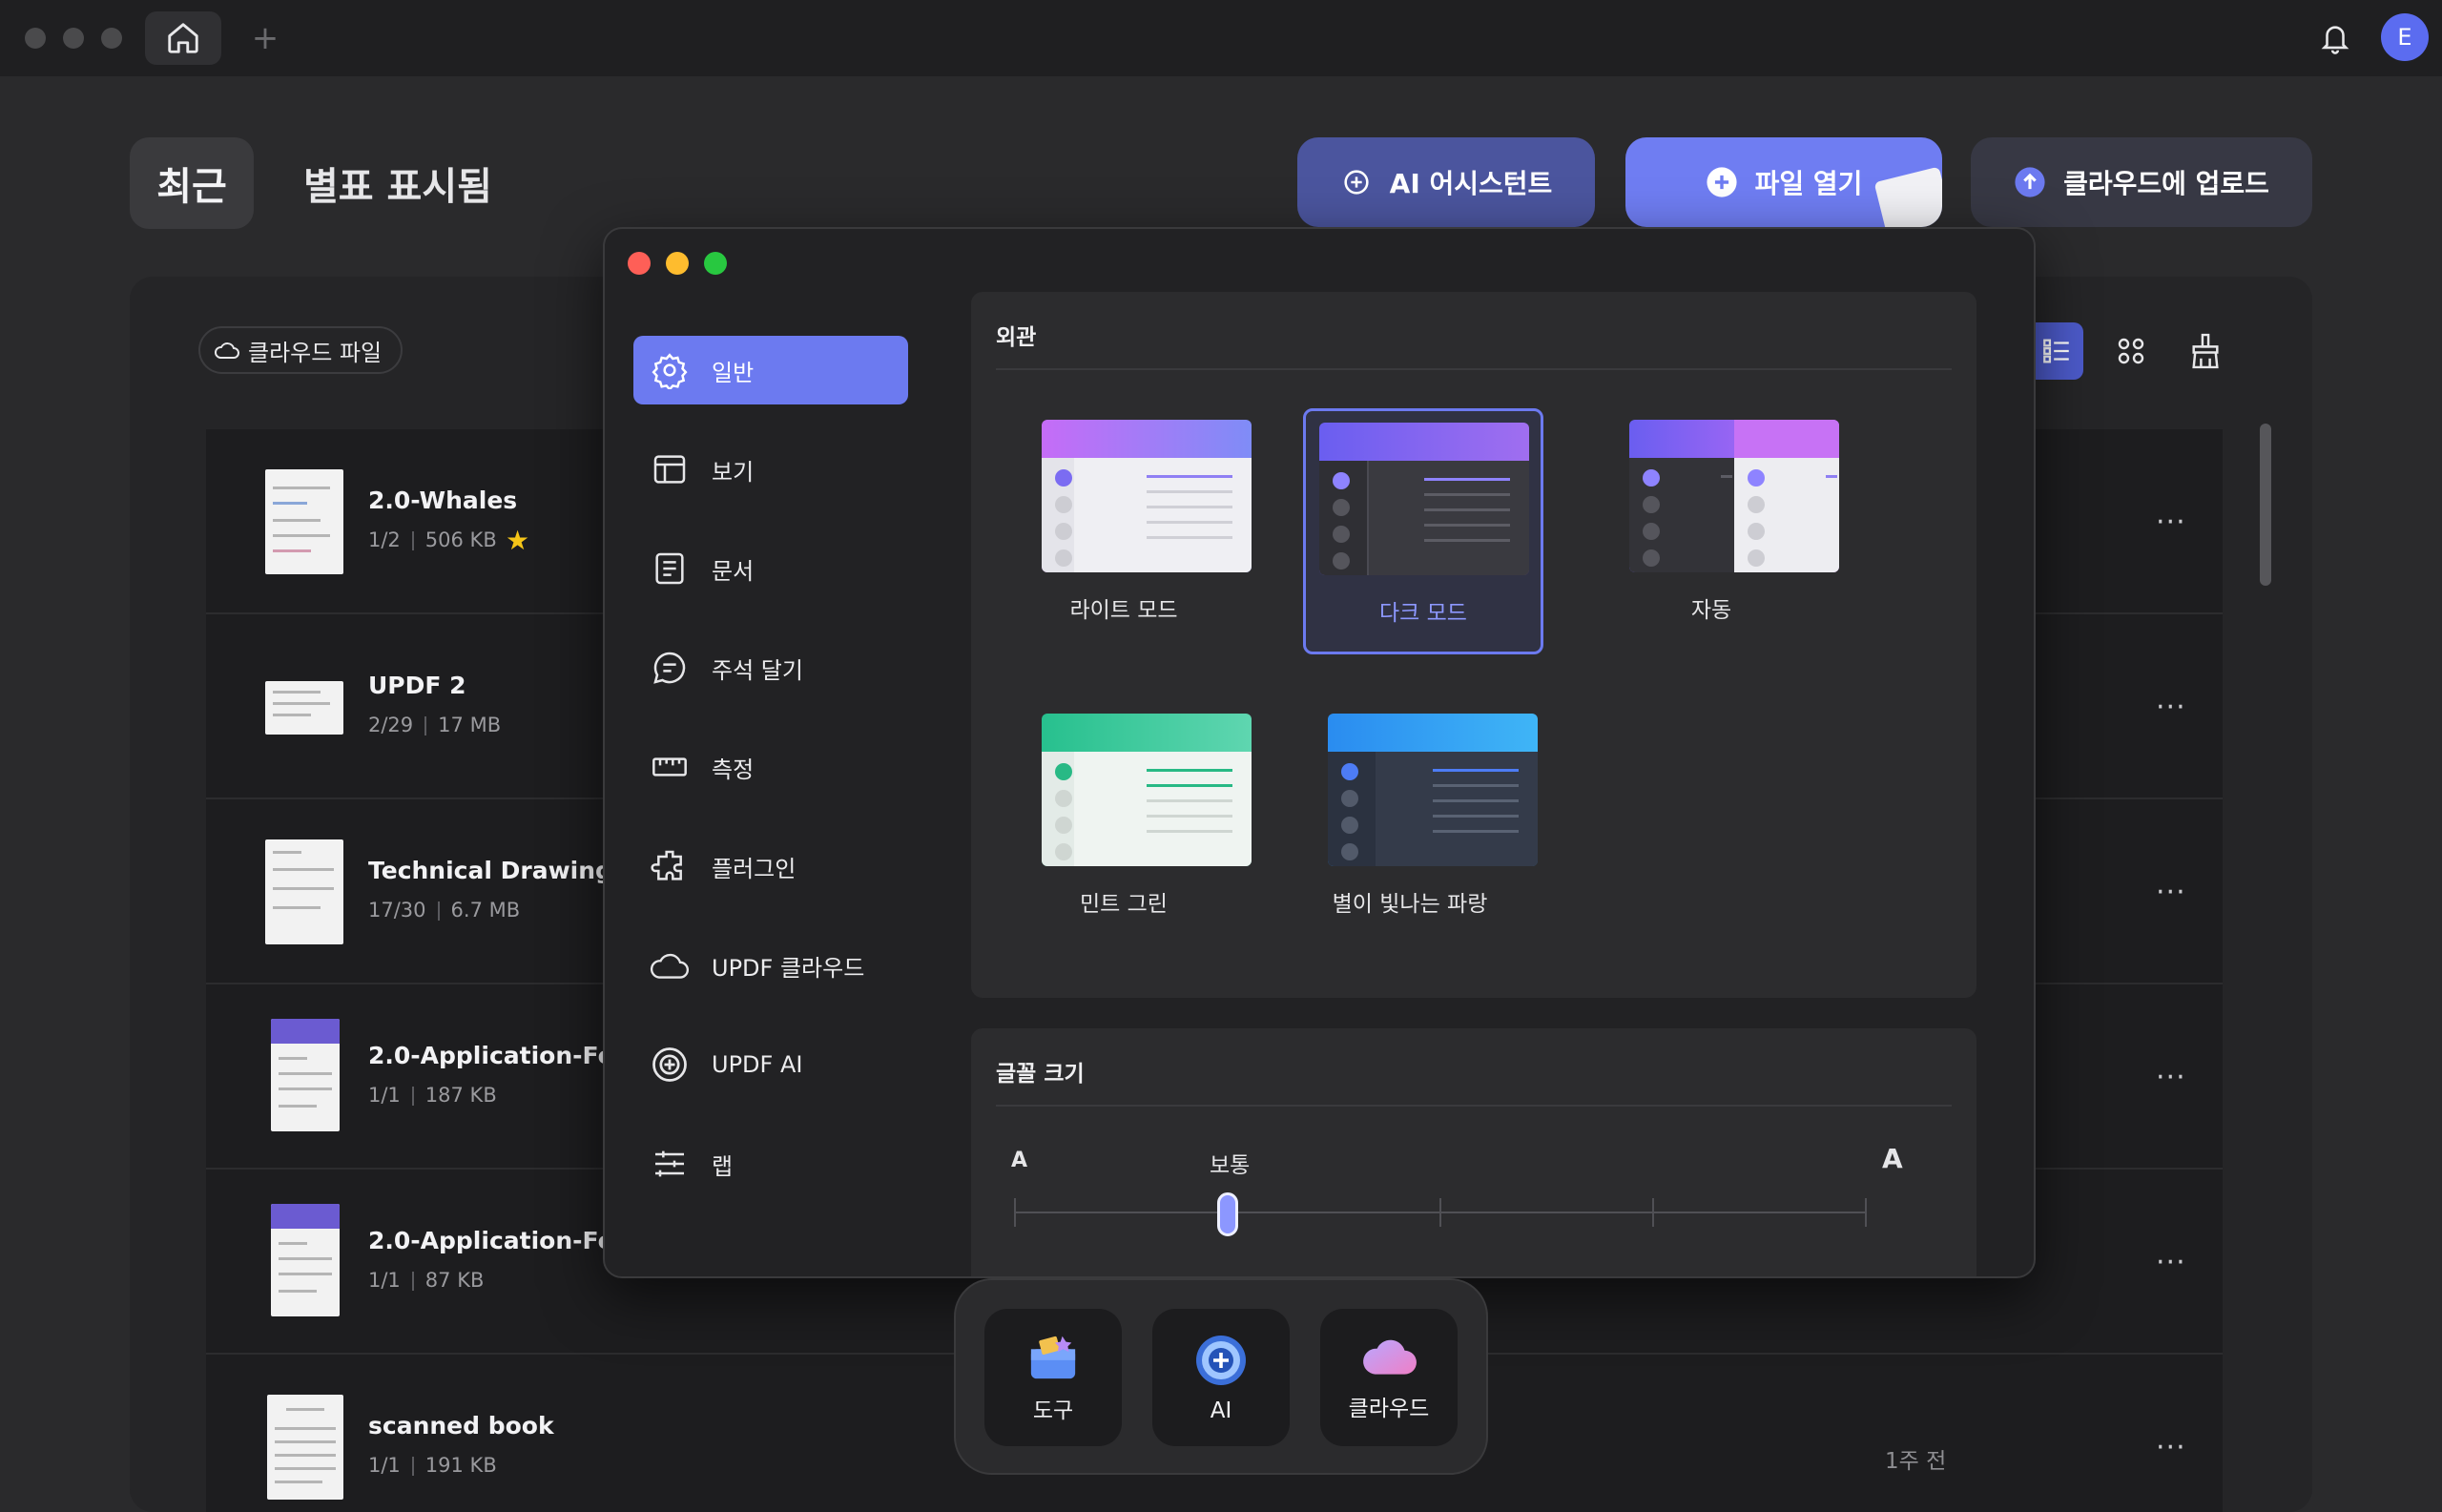  What do you see at coordinates (770, 866) in the screenshot?
I see `nav-plugins: 플러그인` at bounding box center [770, 866].